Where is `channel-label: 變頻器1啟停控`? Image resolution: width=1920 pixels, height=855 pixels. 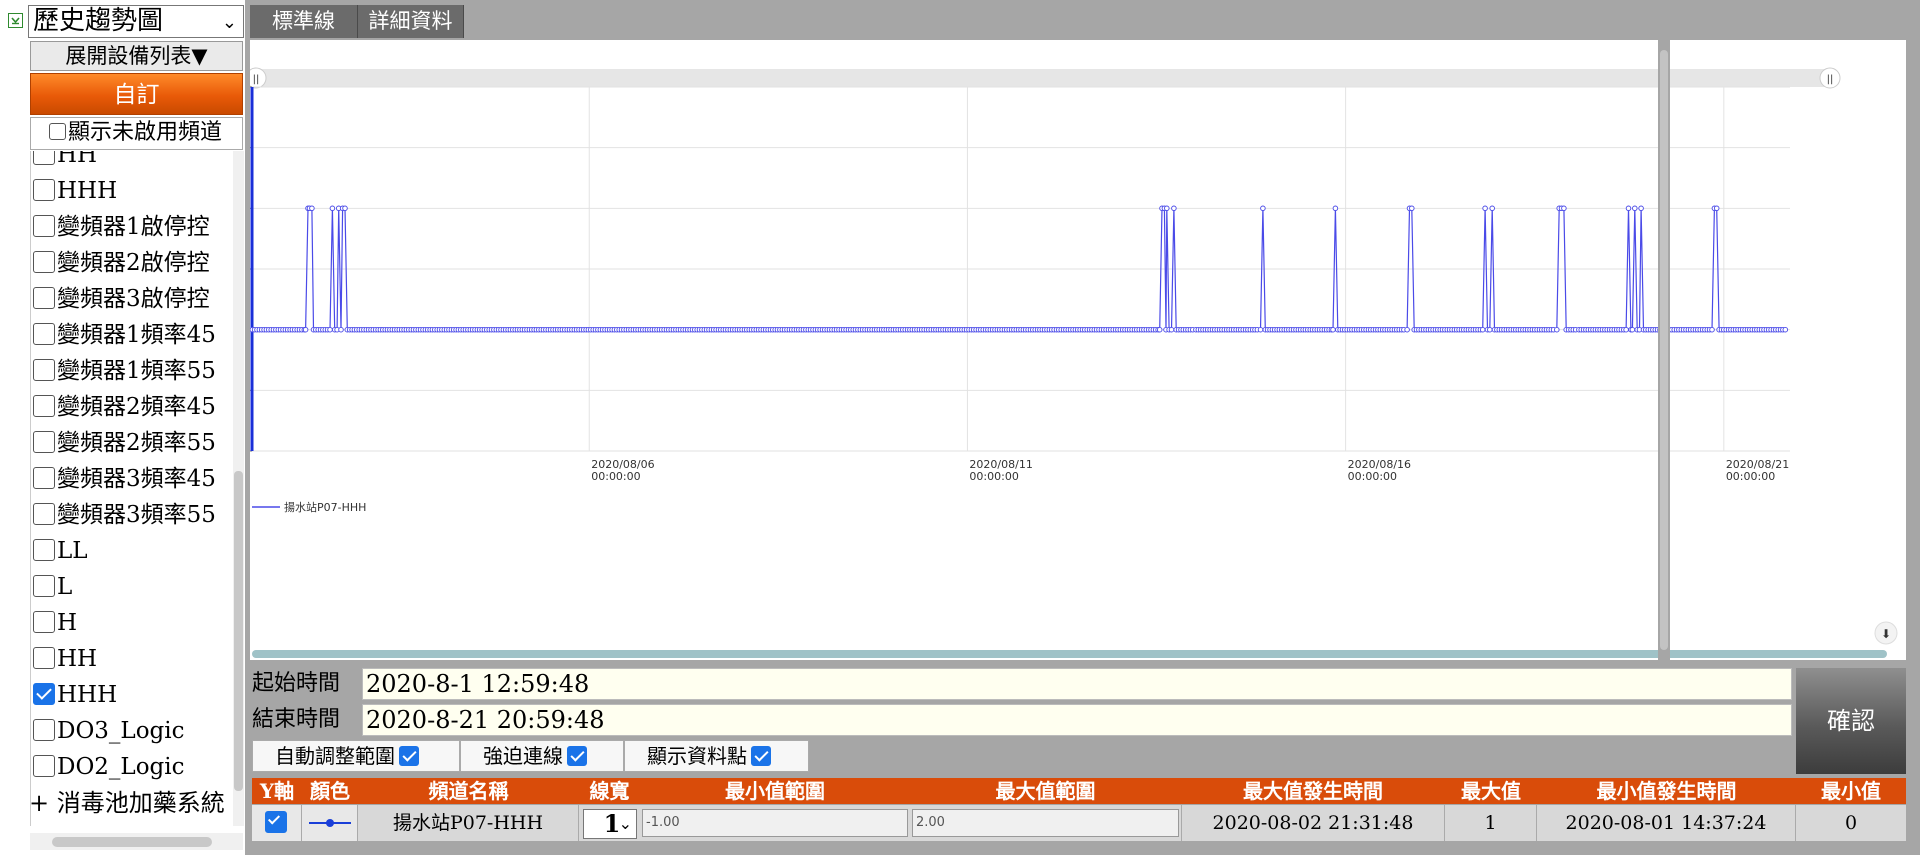
channel-label: 變頻器1啟停控 is located at coordinates (133, 227).